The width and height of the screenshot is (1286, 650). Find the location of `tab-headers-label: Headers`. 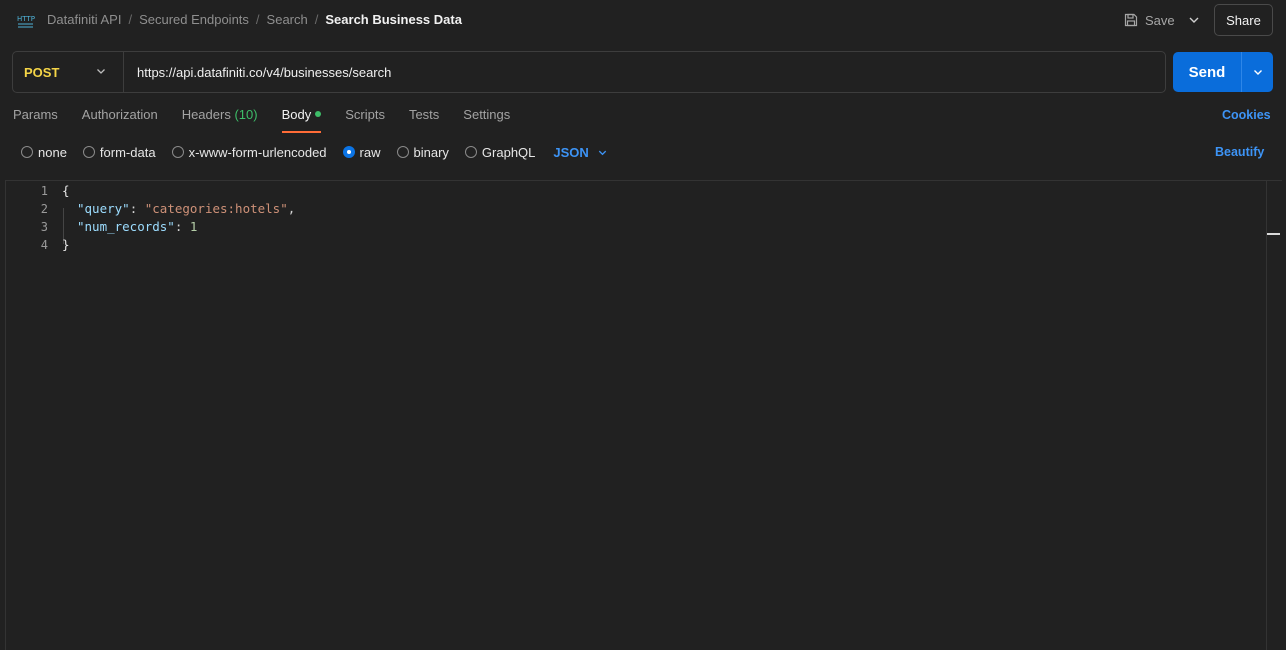

tab-headers-label: Headers is located at coordinates (206, 114).